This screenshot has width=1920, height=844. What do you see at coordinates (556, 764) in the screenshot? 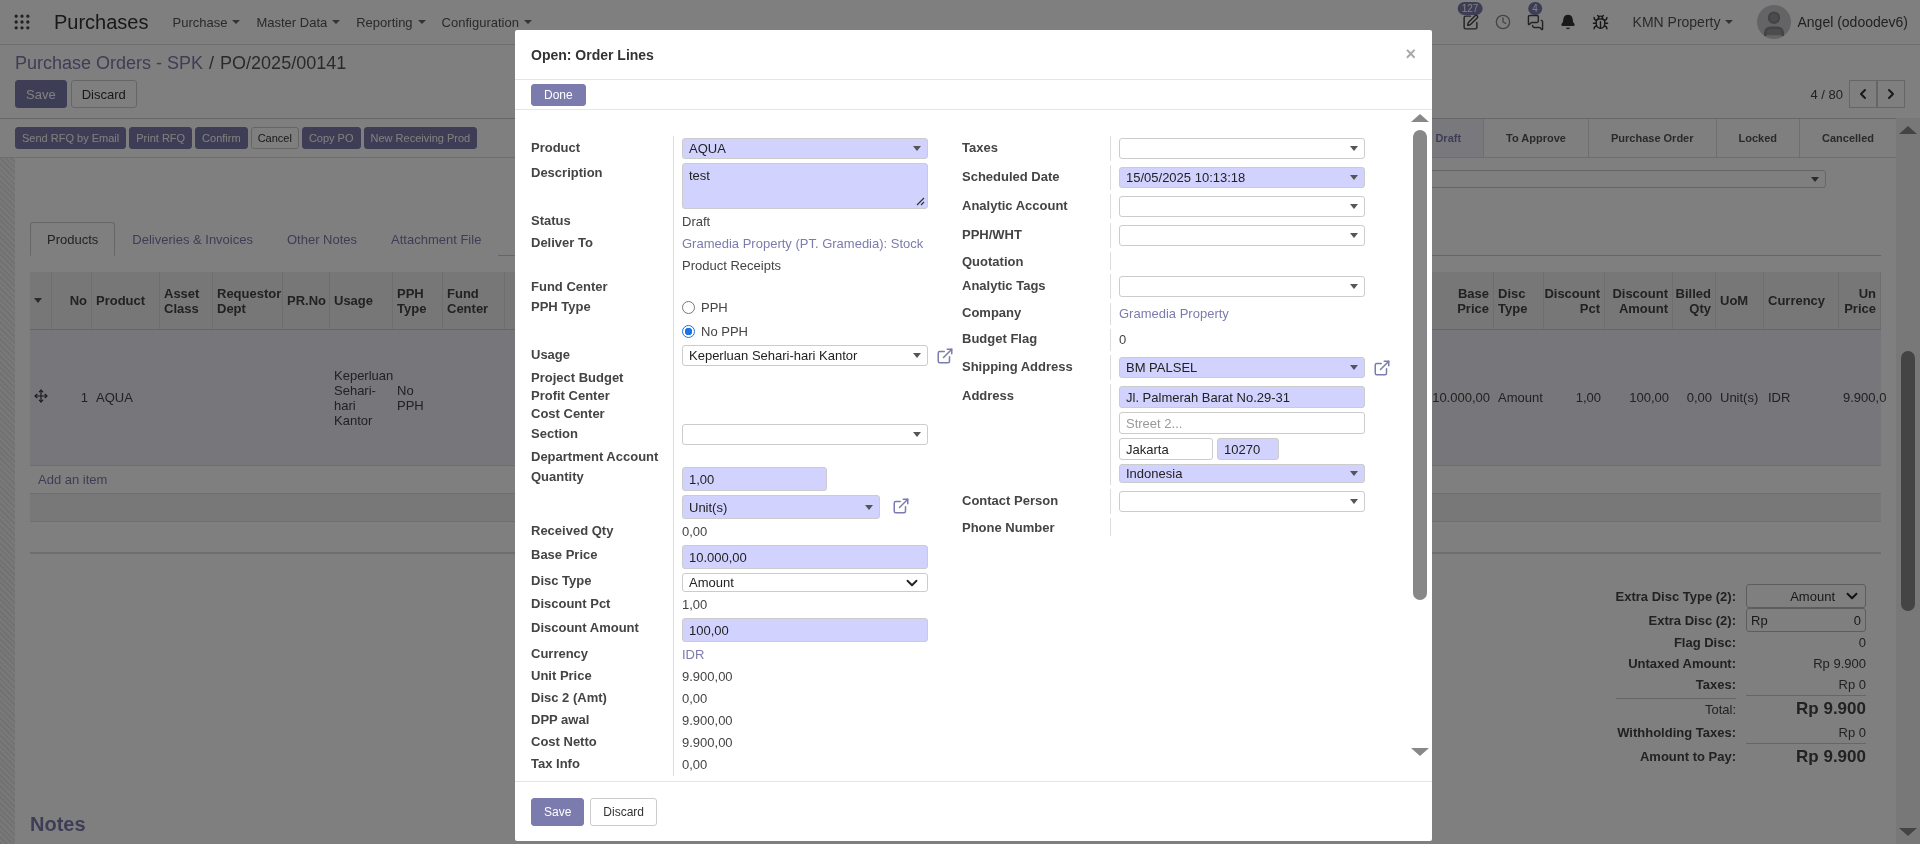
I see `field-label: Tax Info` at bounding box center [556, 764].